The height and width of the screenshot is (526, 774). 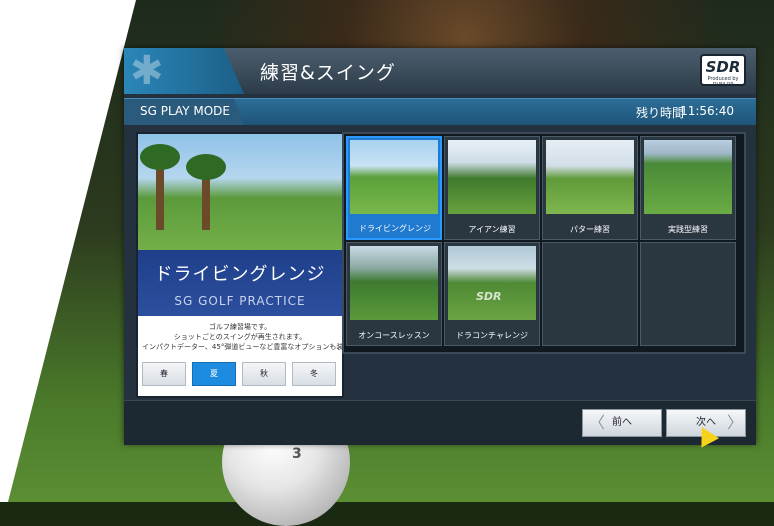 I want to click on tile-label: ドライビングレンジ, so click(x=395, y=228).